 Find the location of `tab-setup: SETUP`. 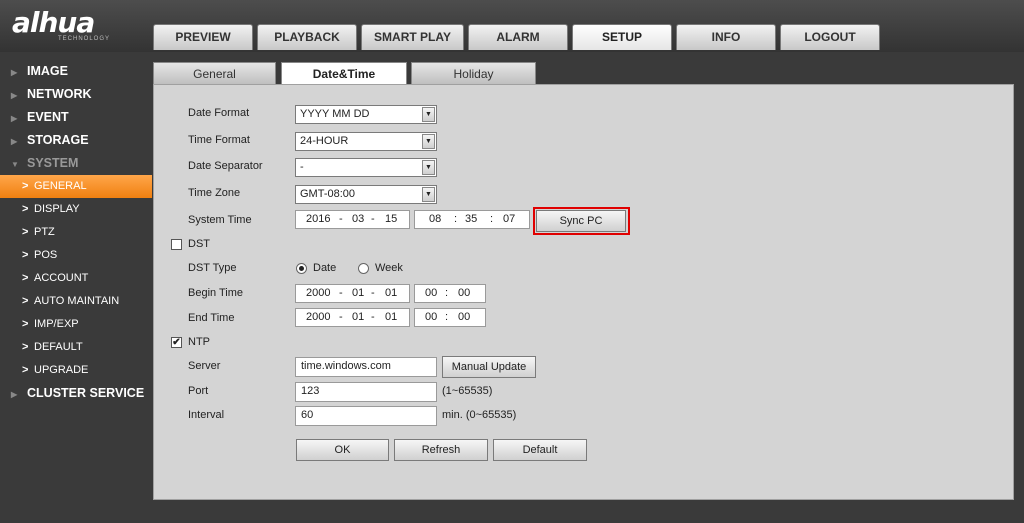

tab-setup: SETUP is located at coordinates (622, 37).